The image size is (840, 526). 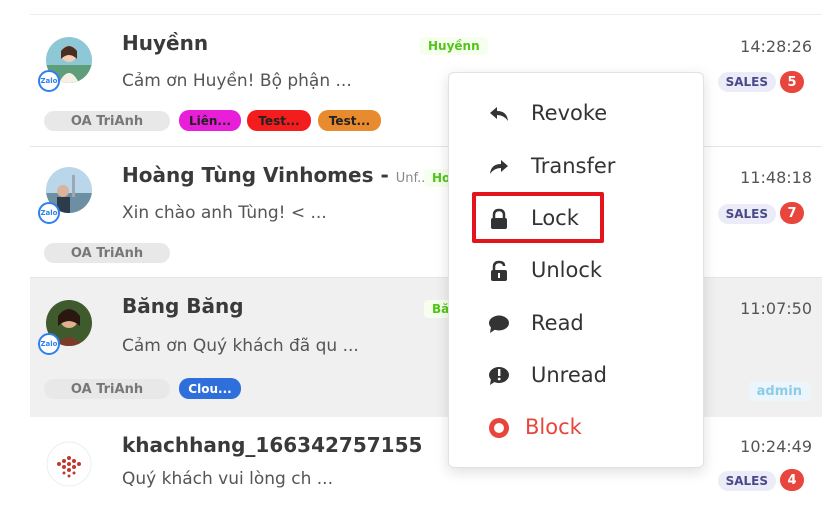 I want to click on menu-item-label: Block, so click(x=553, y=427).